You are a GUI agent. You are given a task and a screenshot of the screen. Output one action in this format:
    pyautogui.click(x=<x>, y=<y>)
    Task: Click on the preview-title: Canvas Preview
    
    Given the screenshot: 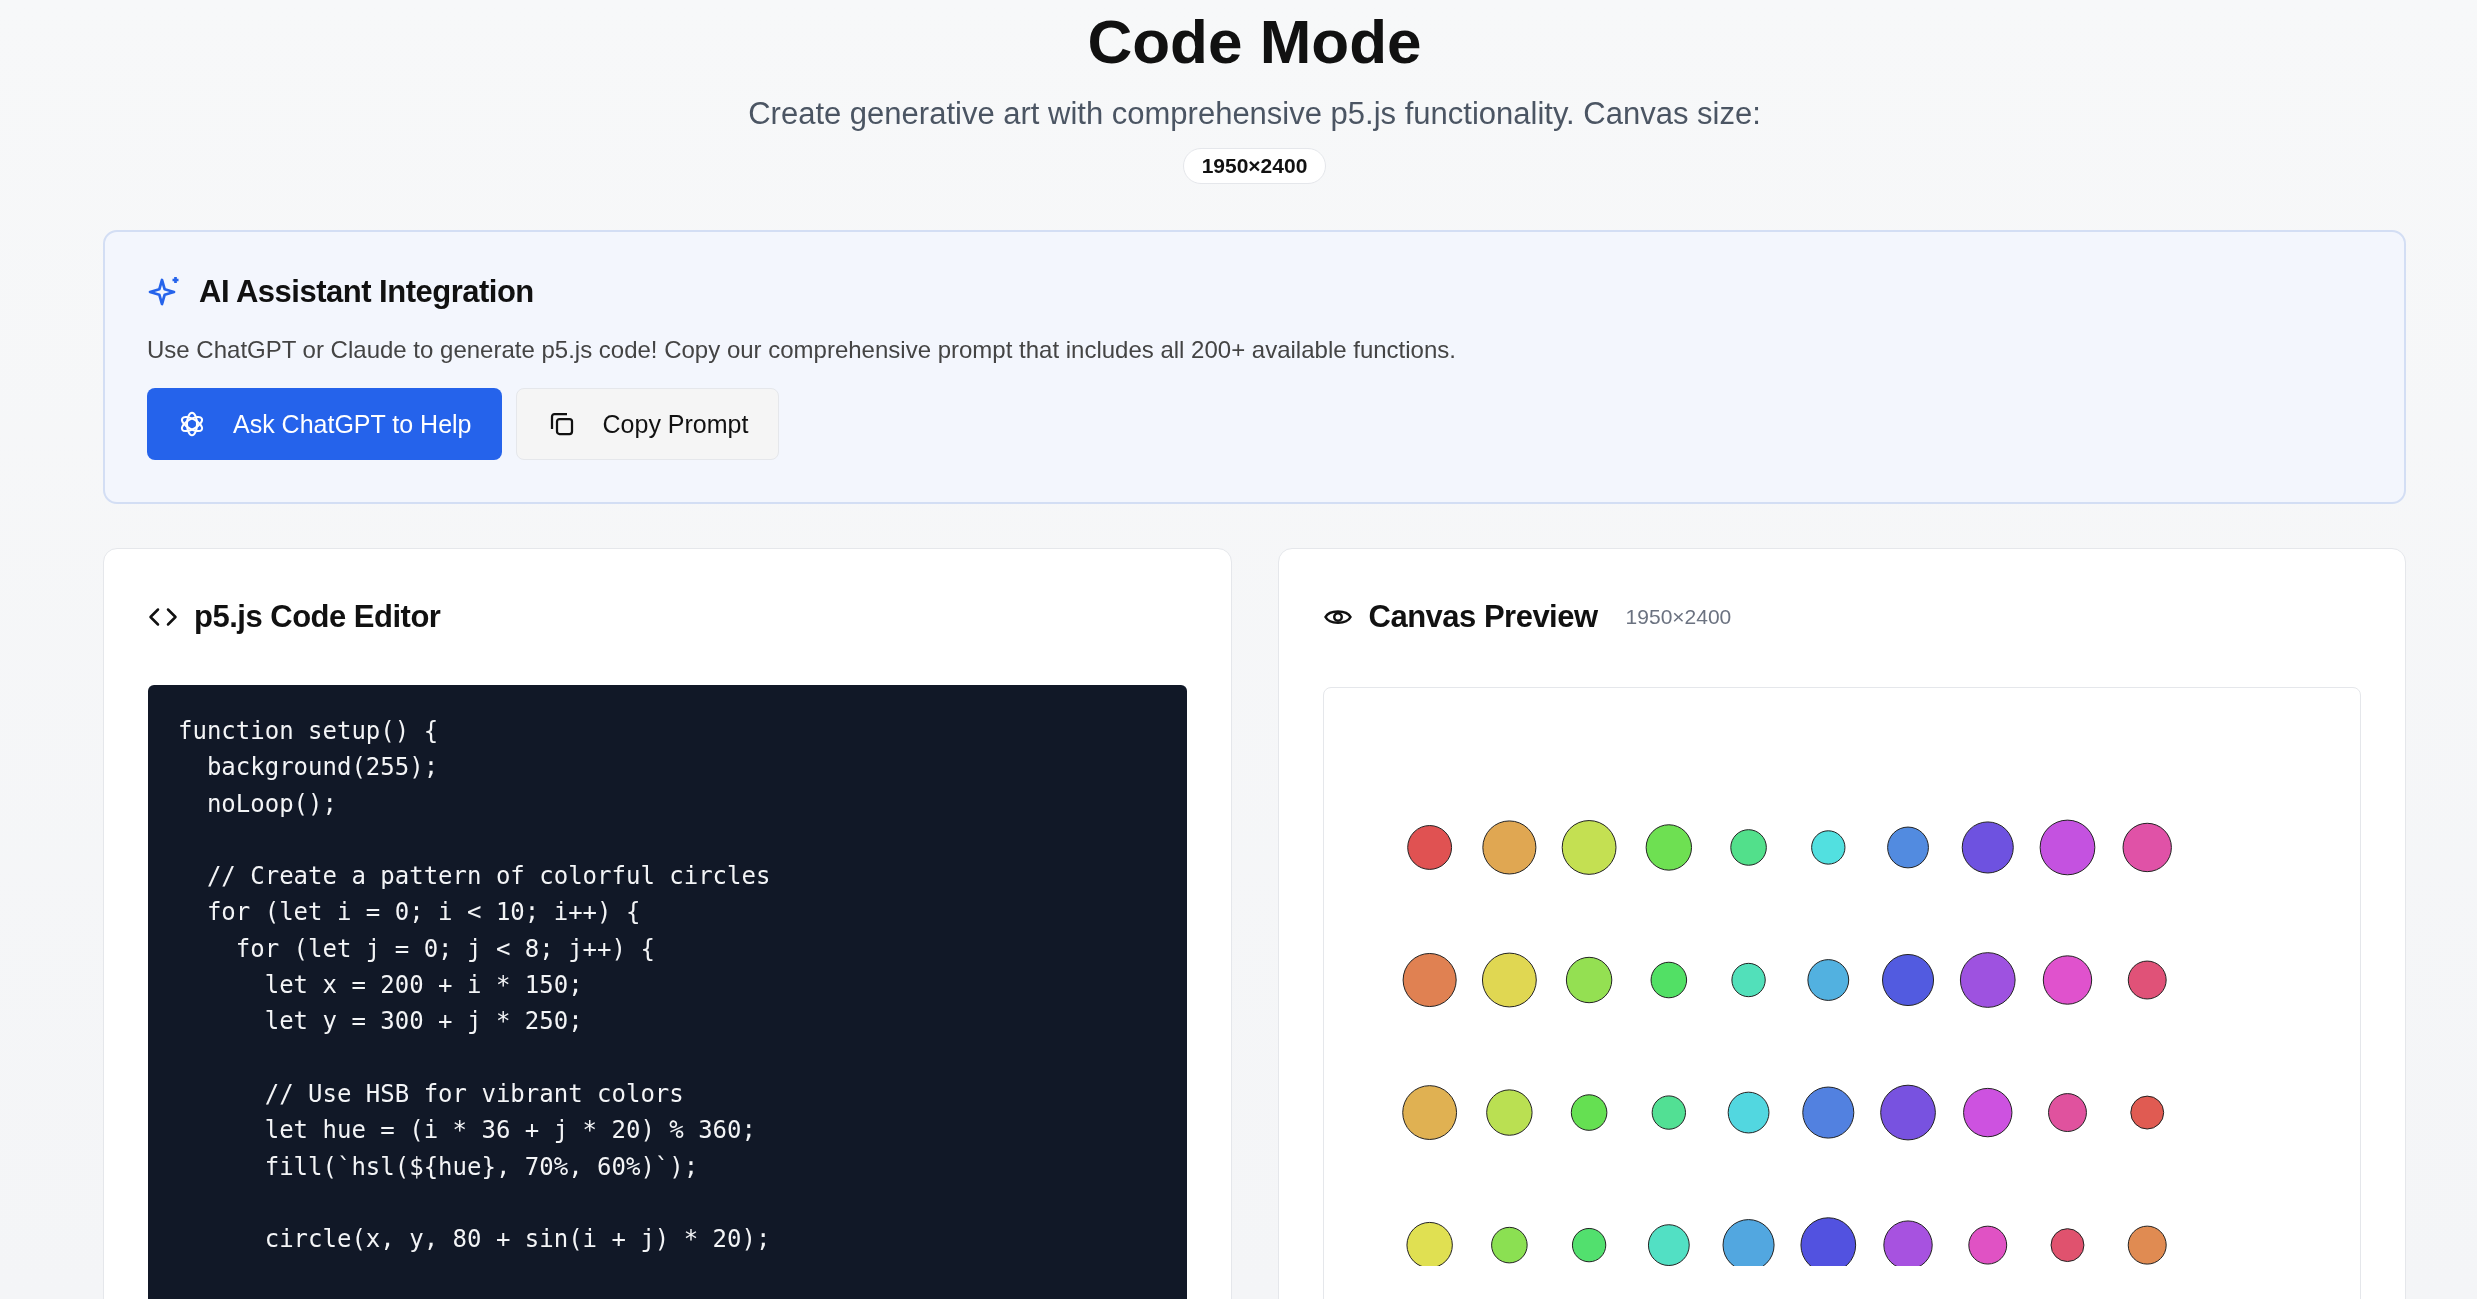 What is the action you would take?
    pyautogui.click(x=1483, y=617)
    